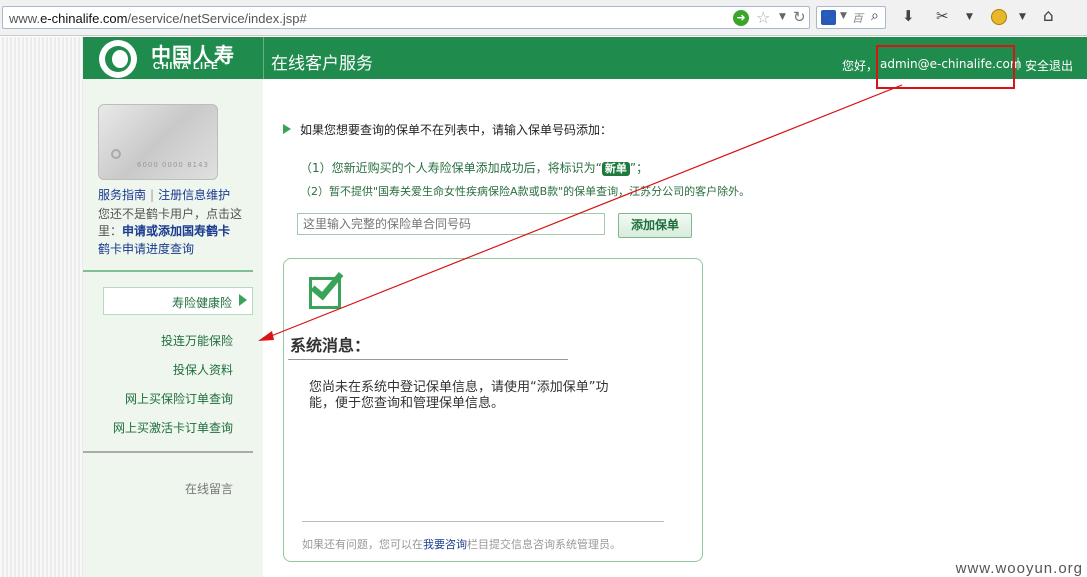 Image resolution: width=1087 pixels, height=577 pixels. Describe the element at coordinates (851, 17) in the screenshot. I see `search-box: 🐾 ▼ 百 ⌕` at that location.